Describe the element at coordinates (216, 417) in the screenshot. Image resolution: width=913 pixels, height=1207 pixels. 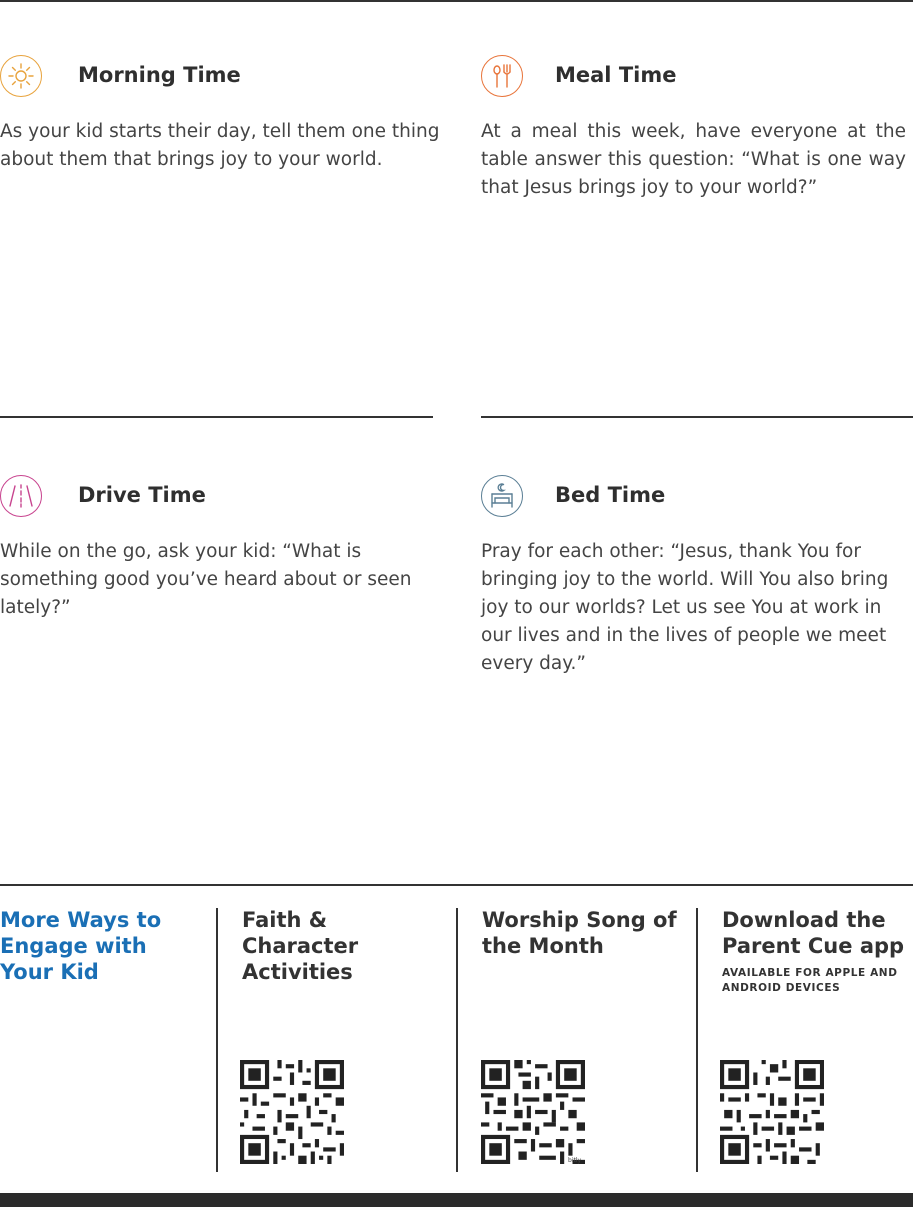
I see `middle-divider-left` at that location.